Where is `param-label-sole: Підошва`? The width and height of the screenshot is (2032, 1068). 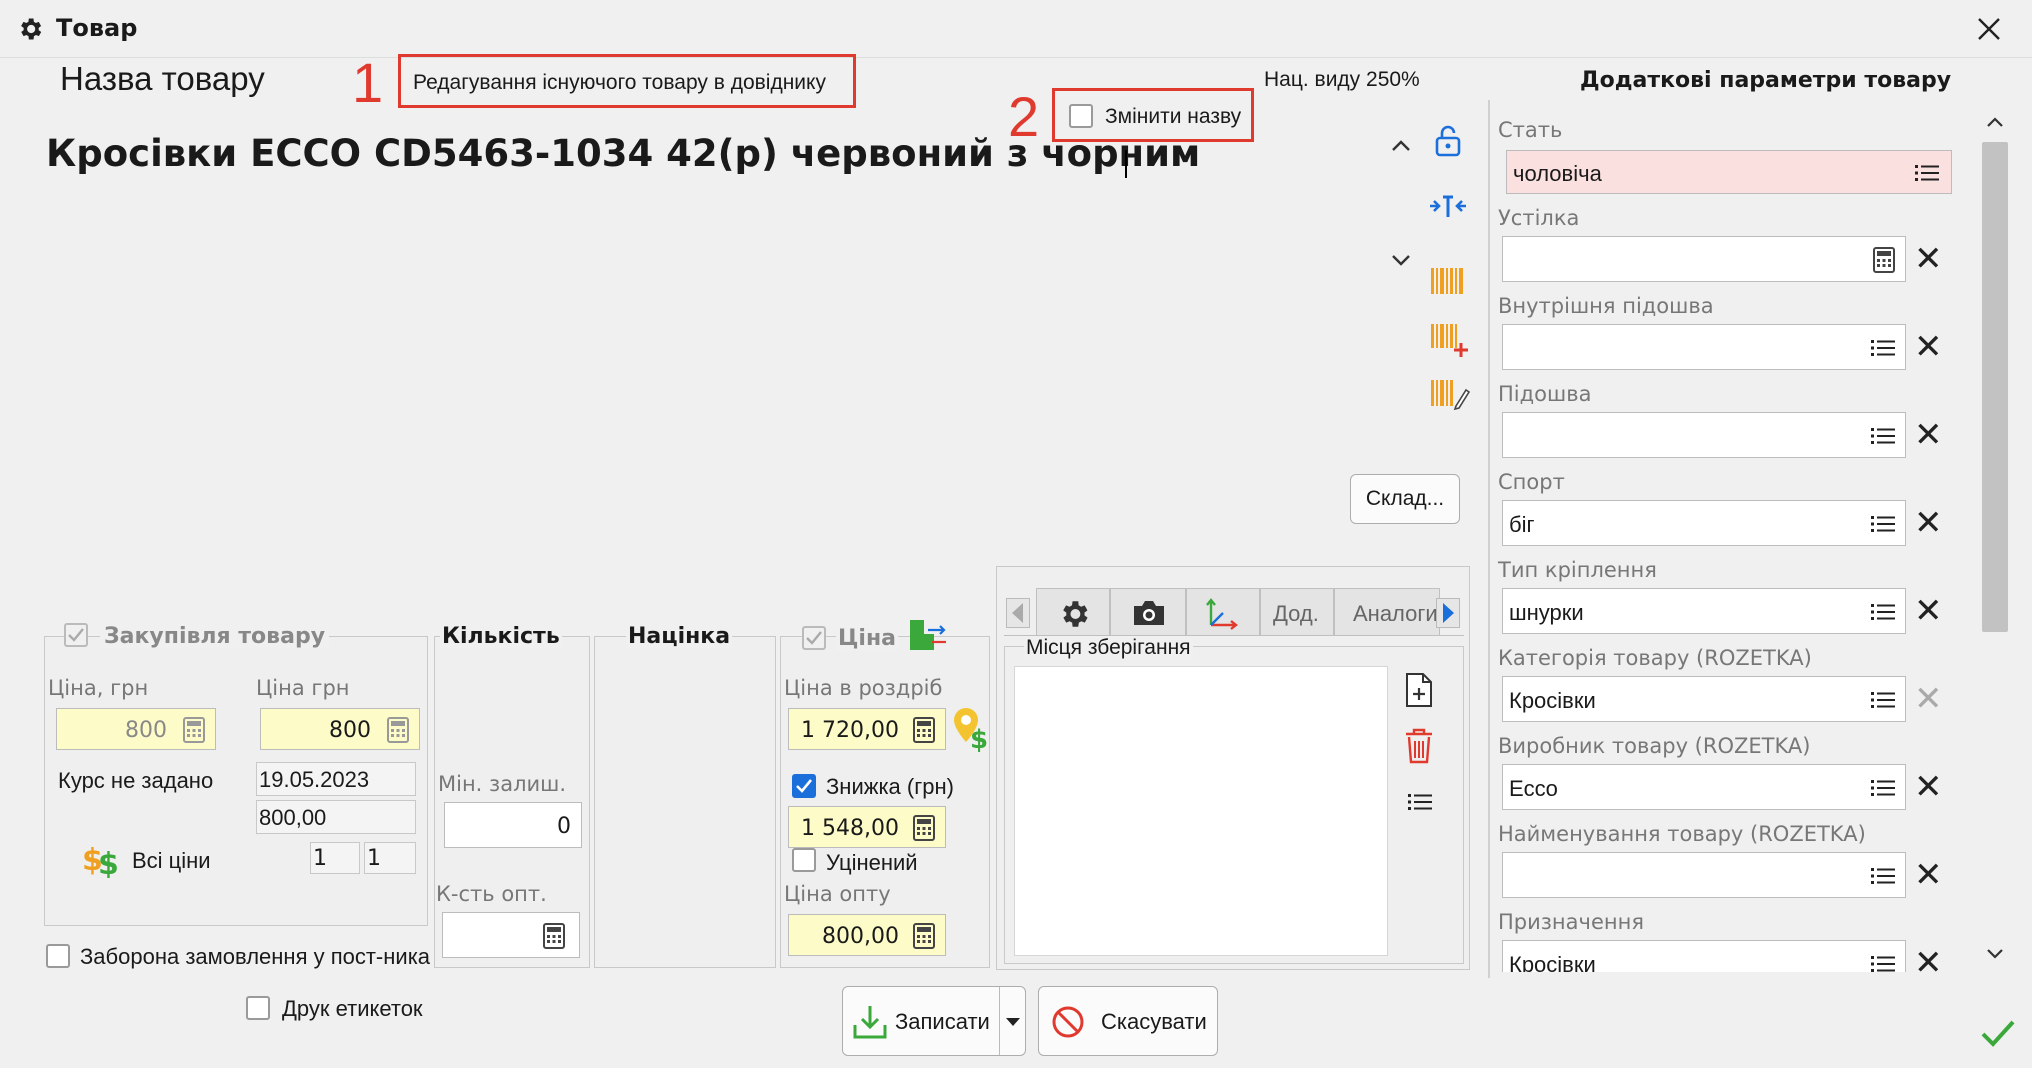 param-label-sole: Підошва is located at coordinates (1545, 394).